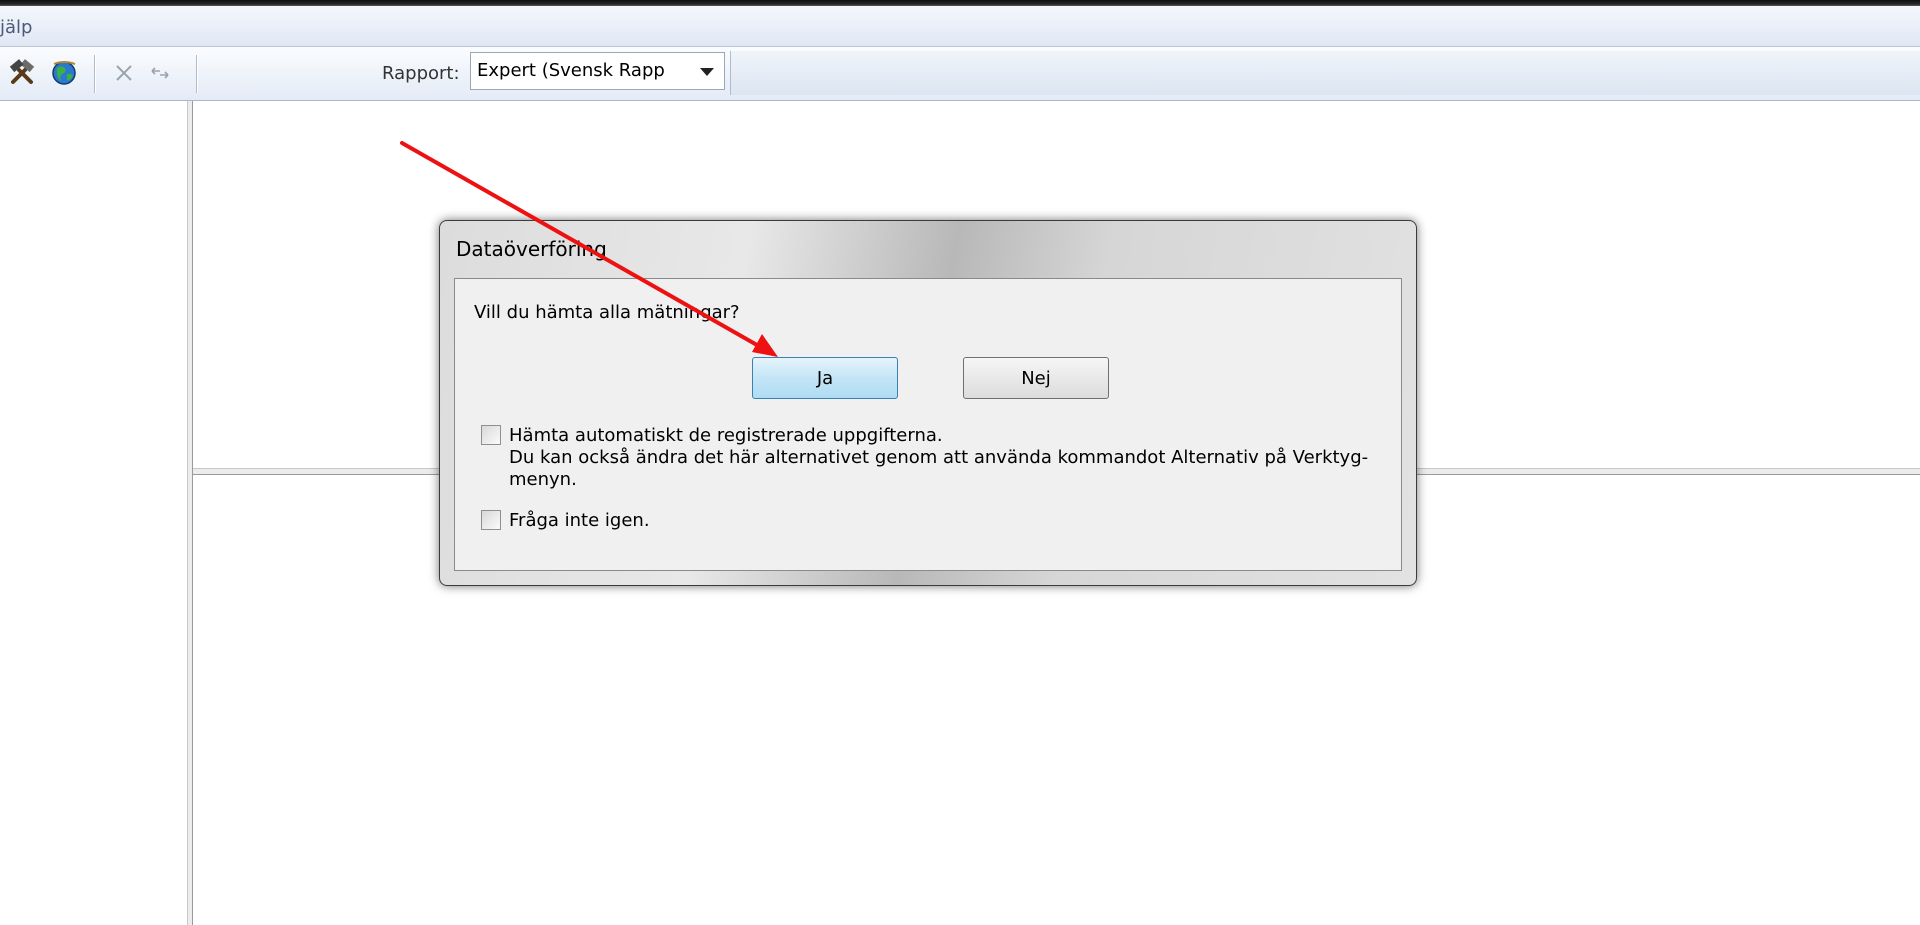 The image size is (1920, 925). I want to click on dont-ask-option: Fråga inte igen., so click(565, 521).